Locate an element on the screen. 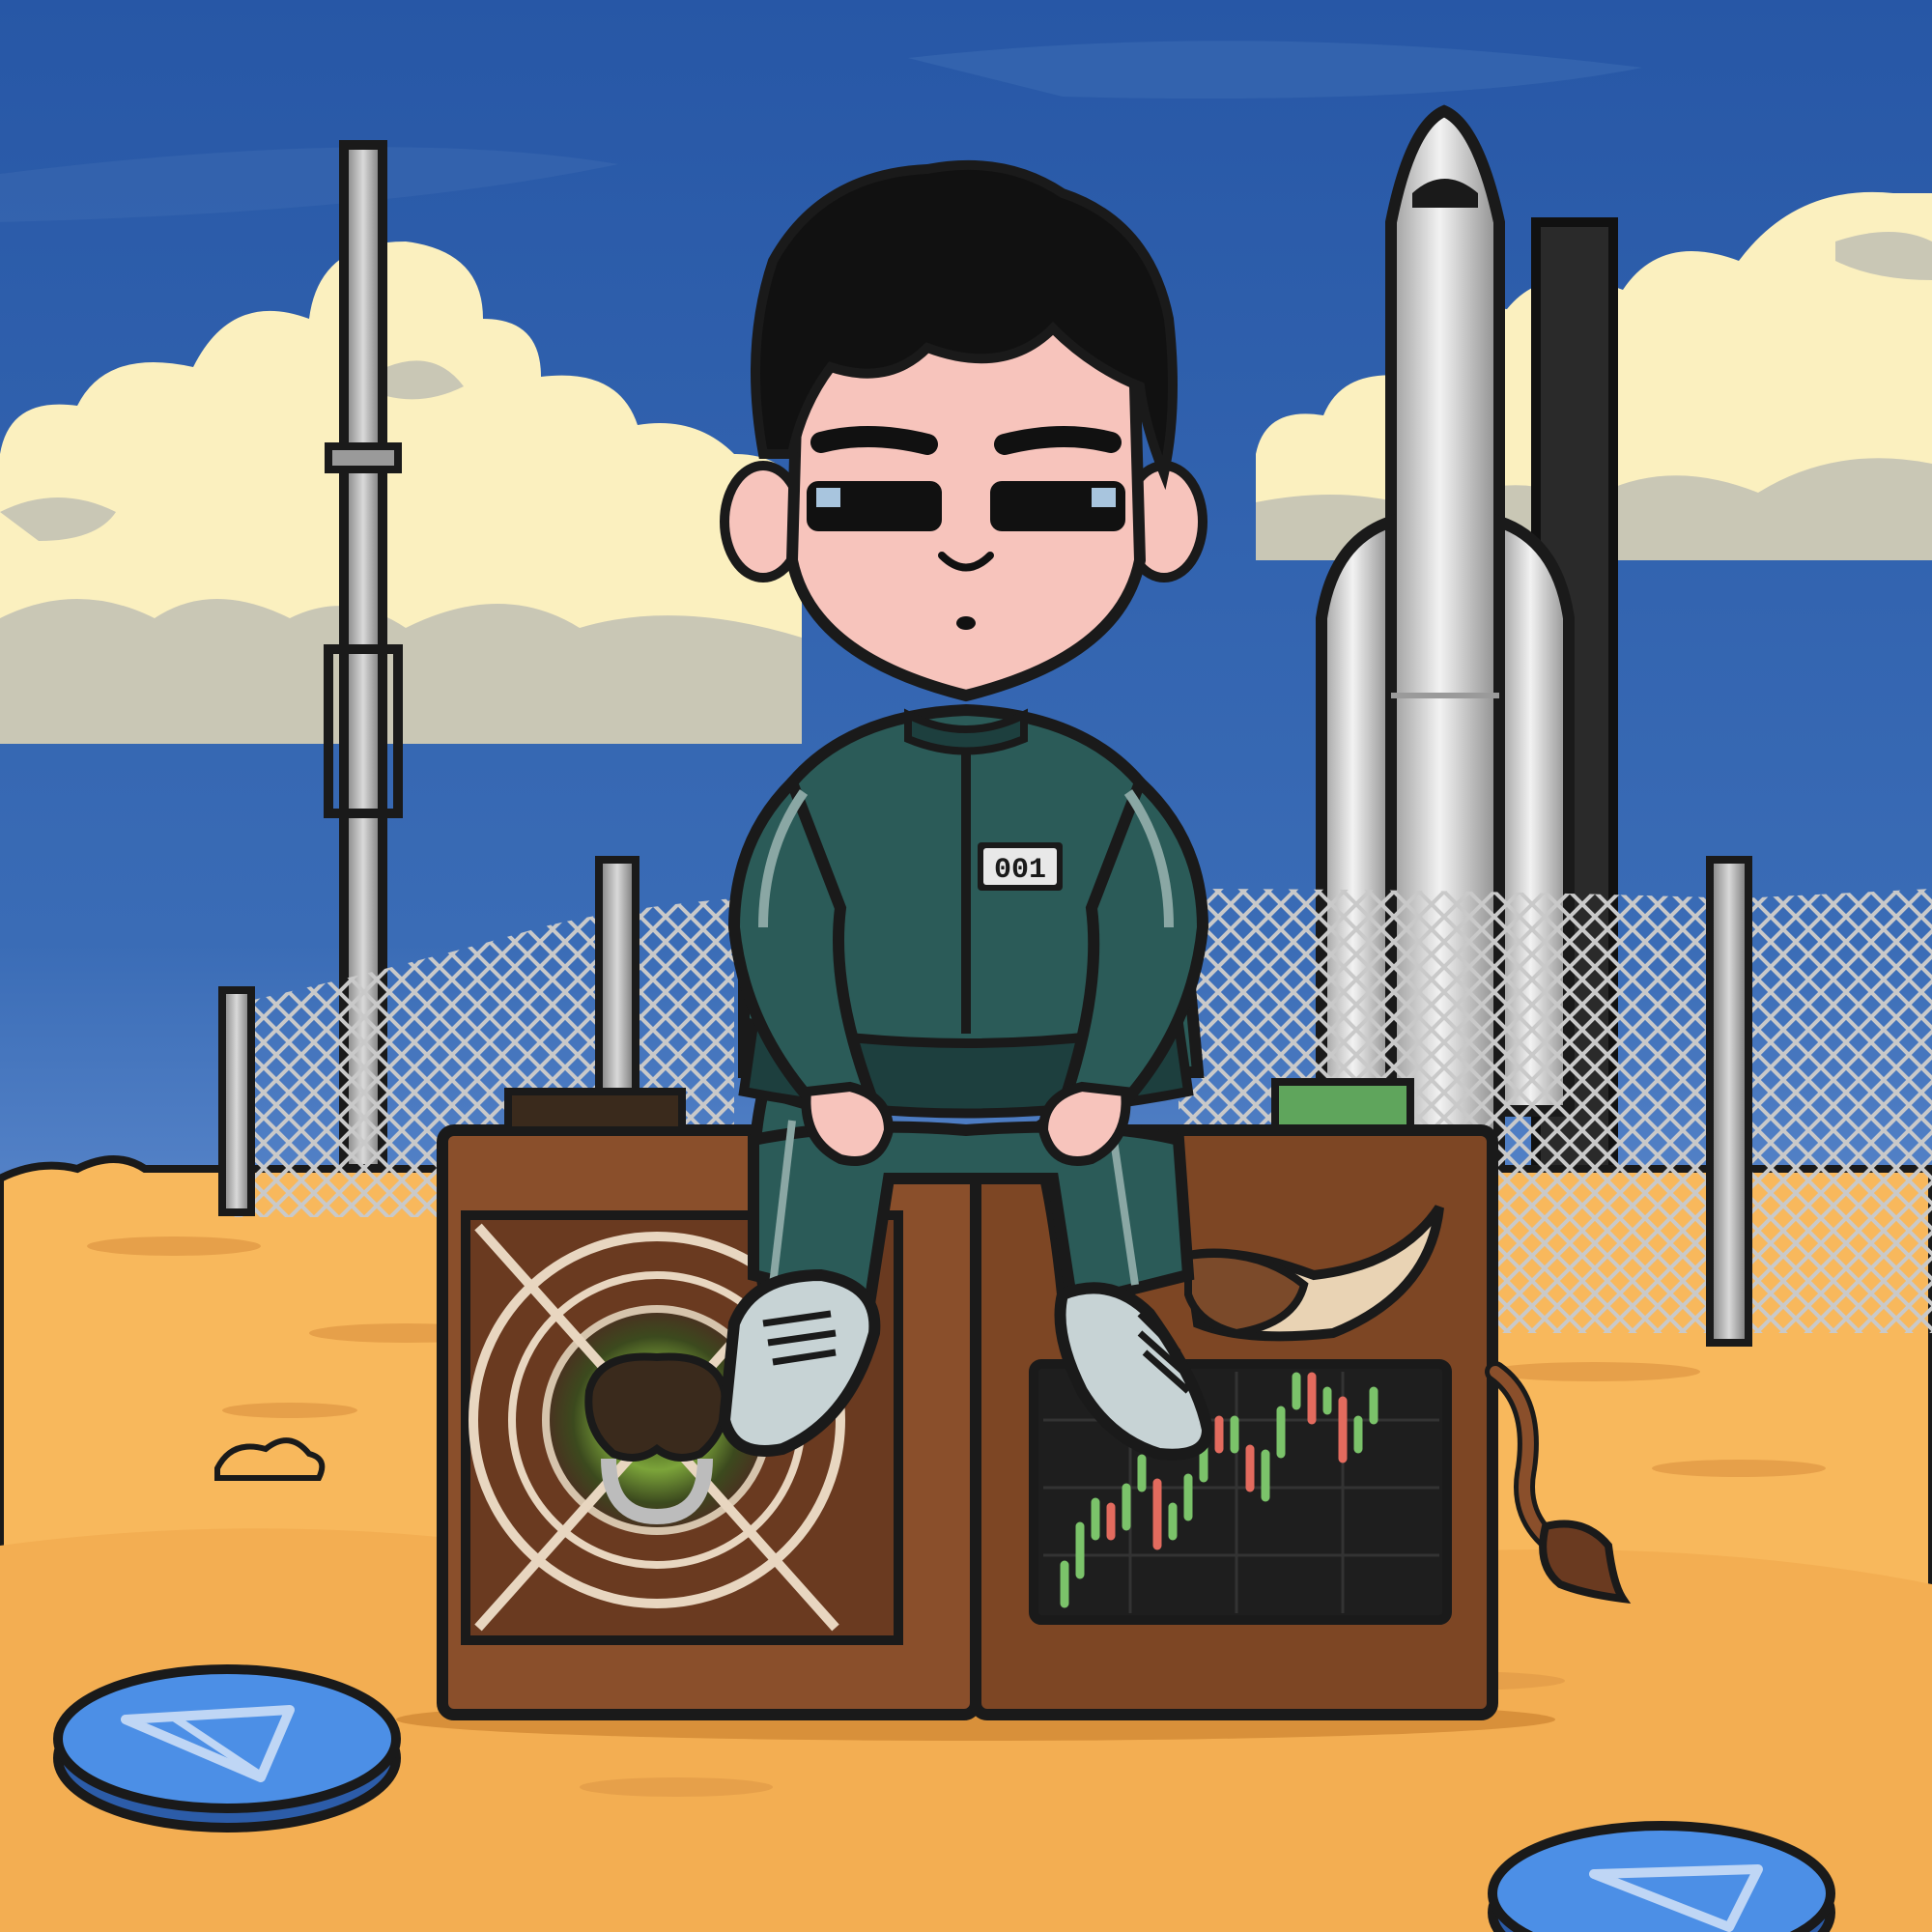 The width and height of the screenshot is (1932, 1932). chest-number: 001 is located at coordinates (1020, 870).